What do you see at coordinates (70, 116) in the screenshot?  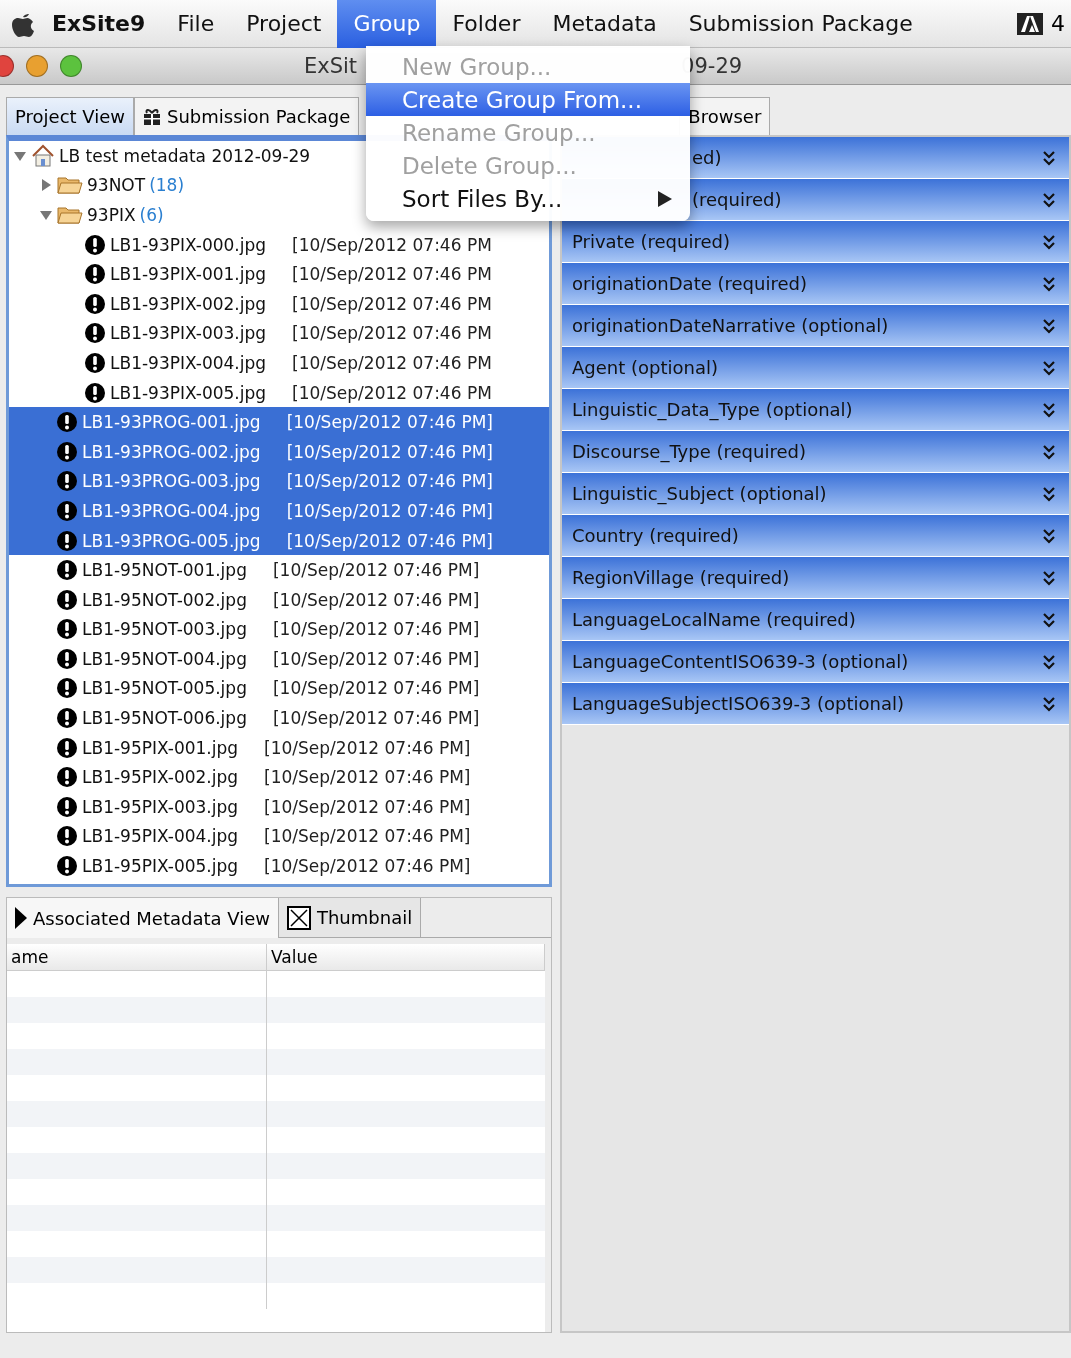 I see `tab: Project View` at bounding box center [70, 116].